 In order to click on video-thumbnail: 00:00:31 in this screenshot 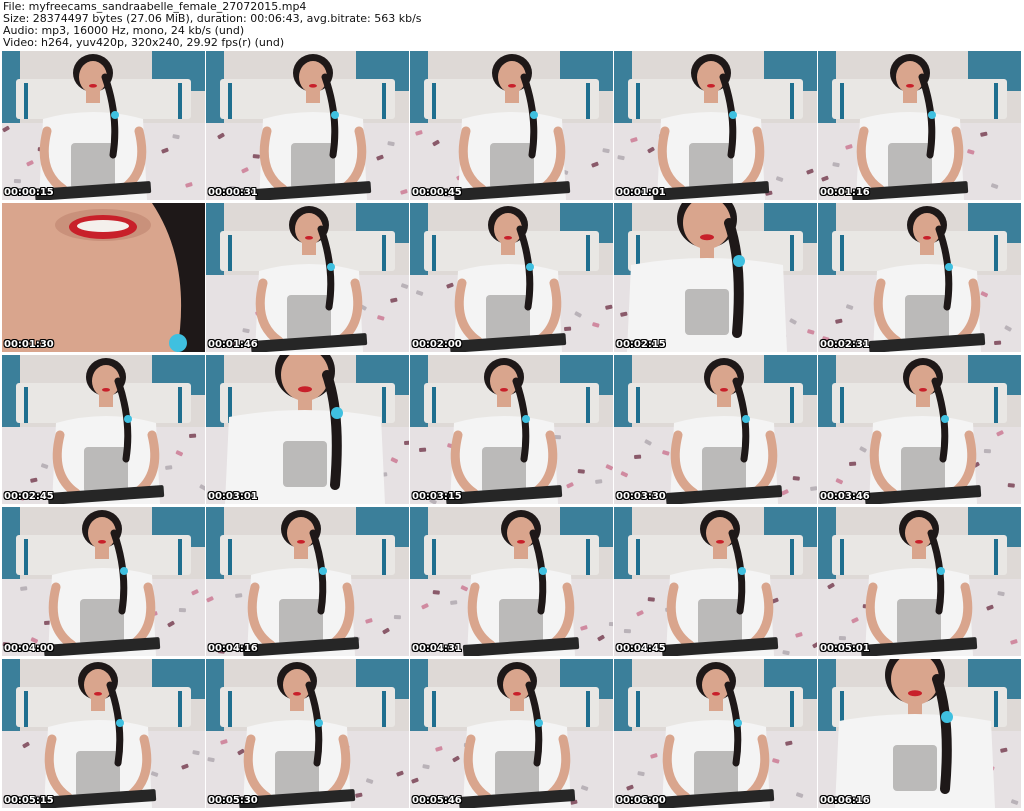, I will do `click(307, 125)`.